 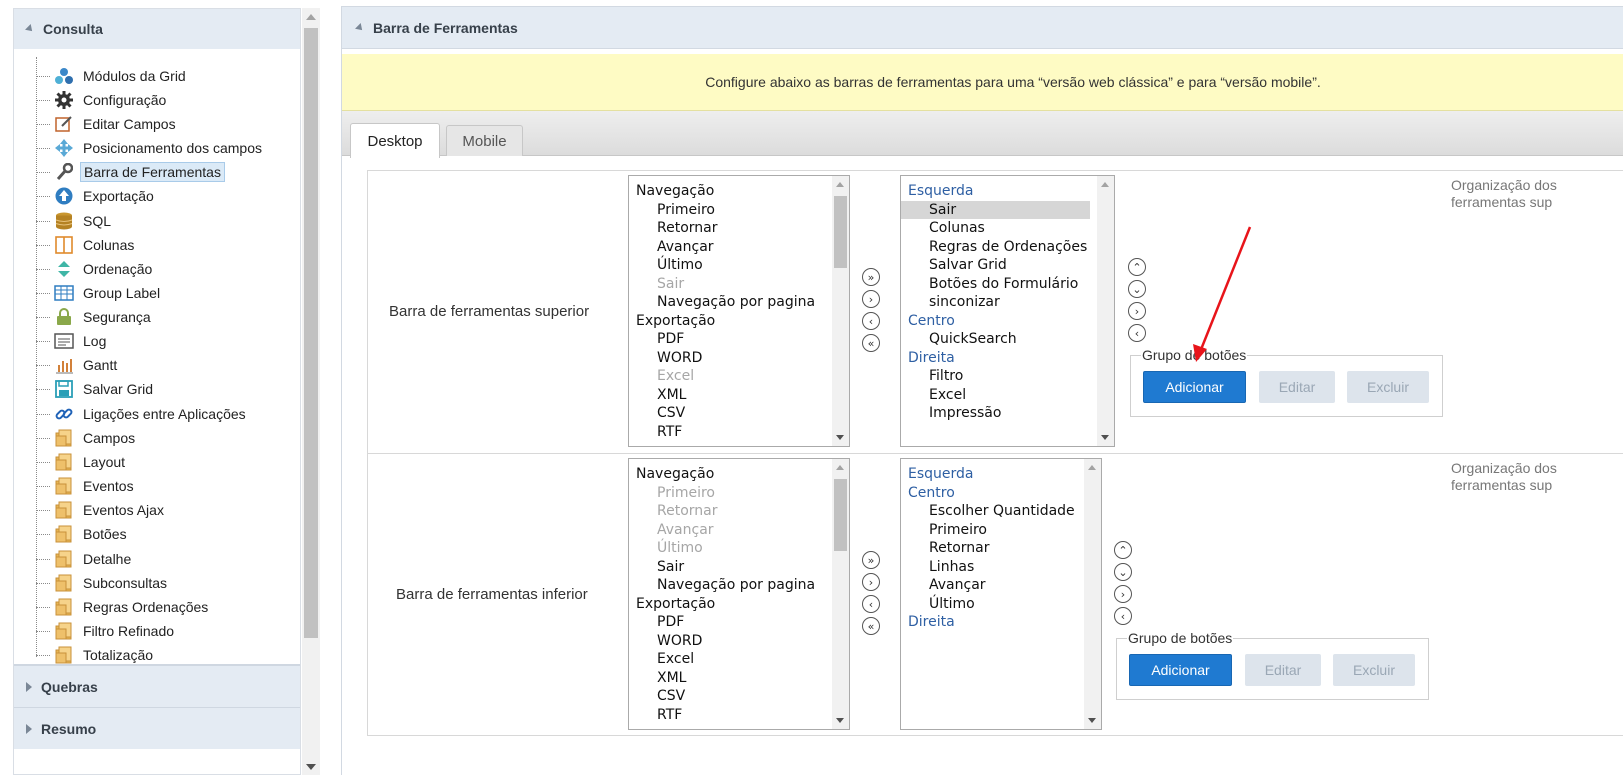 I want to click on sidebar-item: Group Label, so click(x=99, y=293).